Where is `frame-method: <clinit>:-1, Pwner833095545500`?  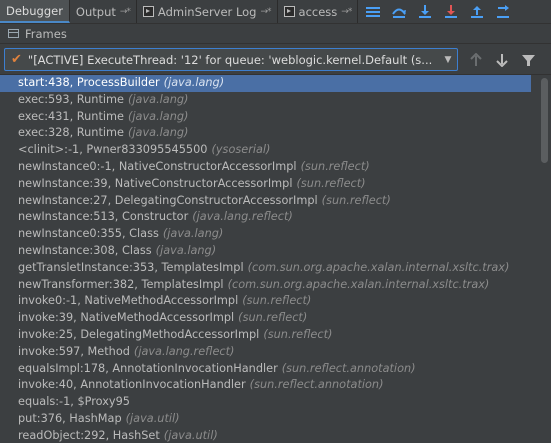 frame-method: <clinit>:-1, Pwner833095545500 is located at coordinates (113, 150).